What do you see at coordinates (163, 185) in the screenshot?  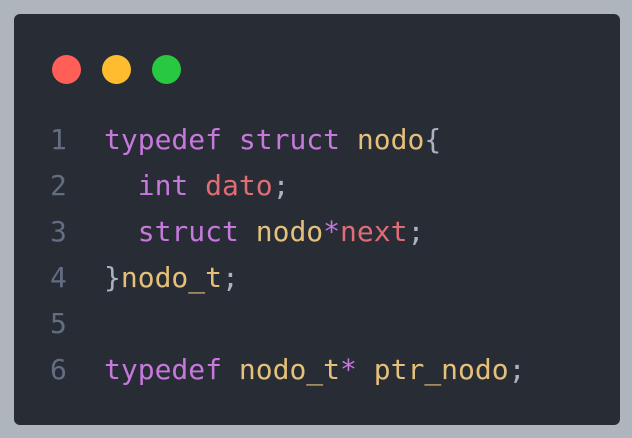 I see `code-token: int` at bounding box center [163, 185].